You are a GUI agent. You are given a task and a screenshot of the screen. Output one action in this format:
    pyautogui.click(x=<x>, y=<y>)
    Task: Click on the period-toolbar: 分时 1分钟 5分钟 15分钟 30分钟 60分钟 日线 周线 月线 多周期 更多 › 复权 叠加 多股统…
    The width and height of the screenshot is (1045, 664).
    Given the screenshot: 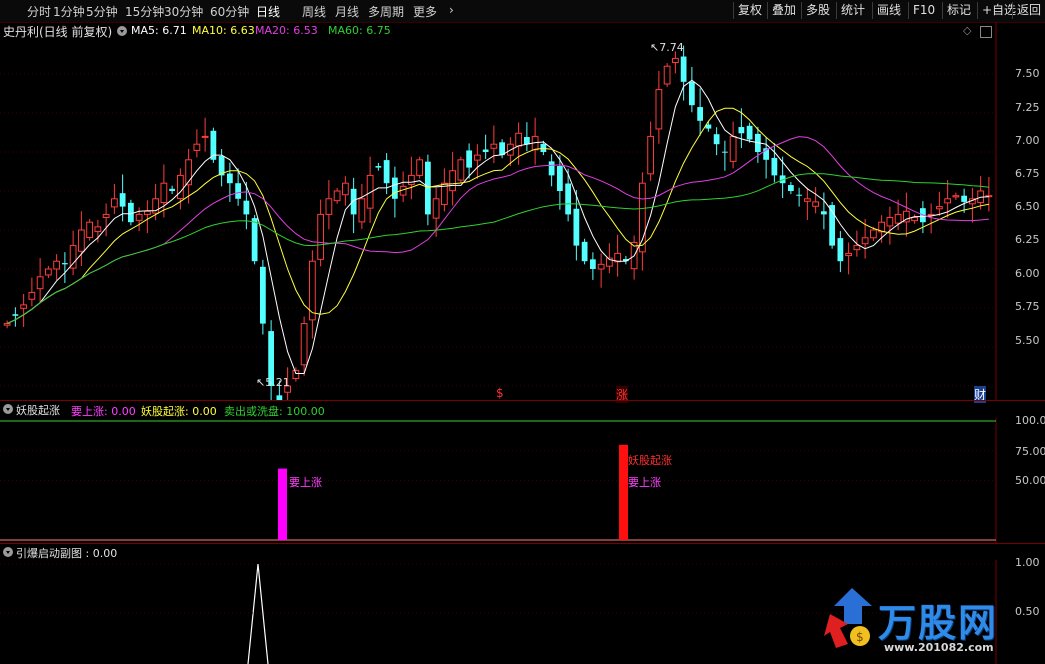 What is the action you would take?
    pyautogui.click(x=522, y=11)
    